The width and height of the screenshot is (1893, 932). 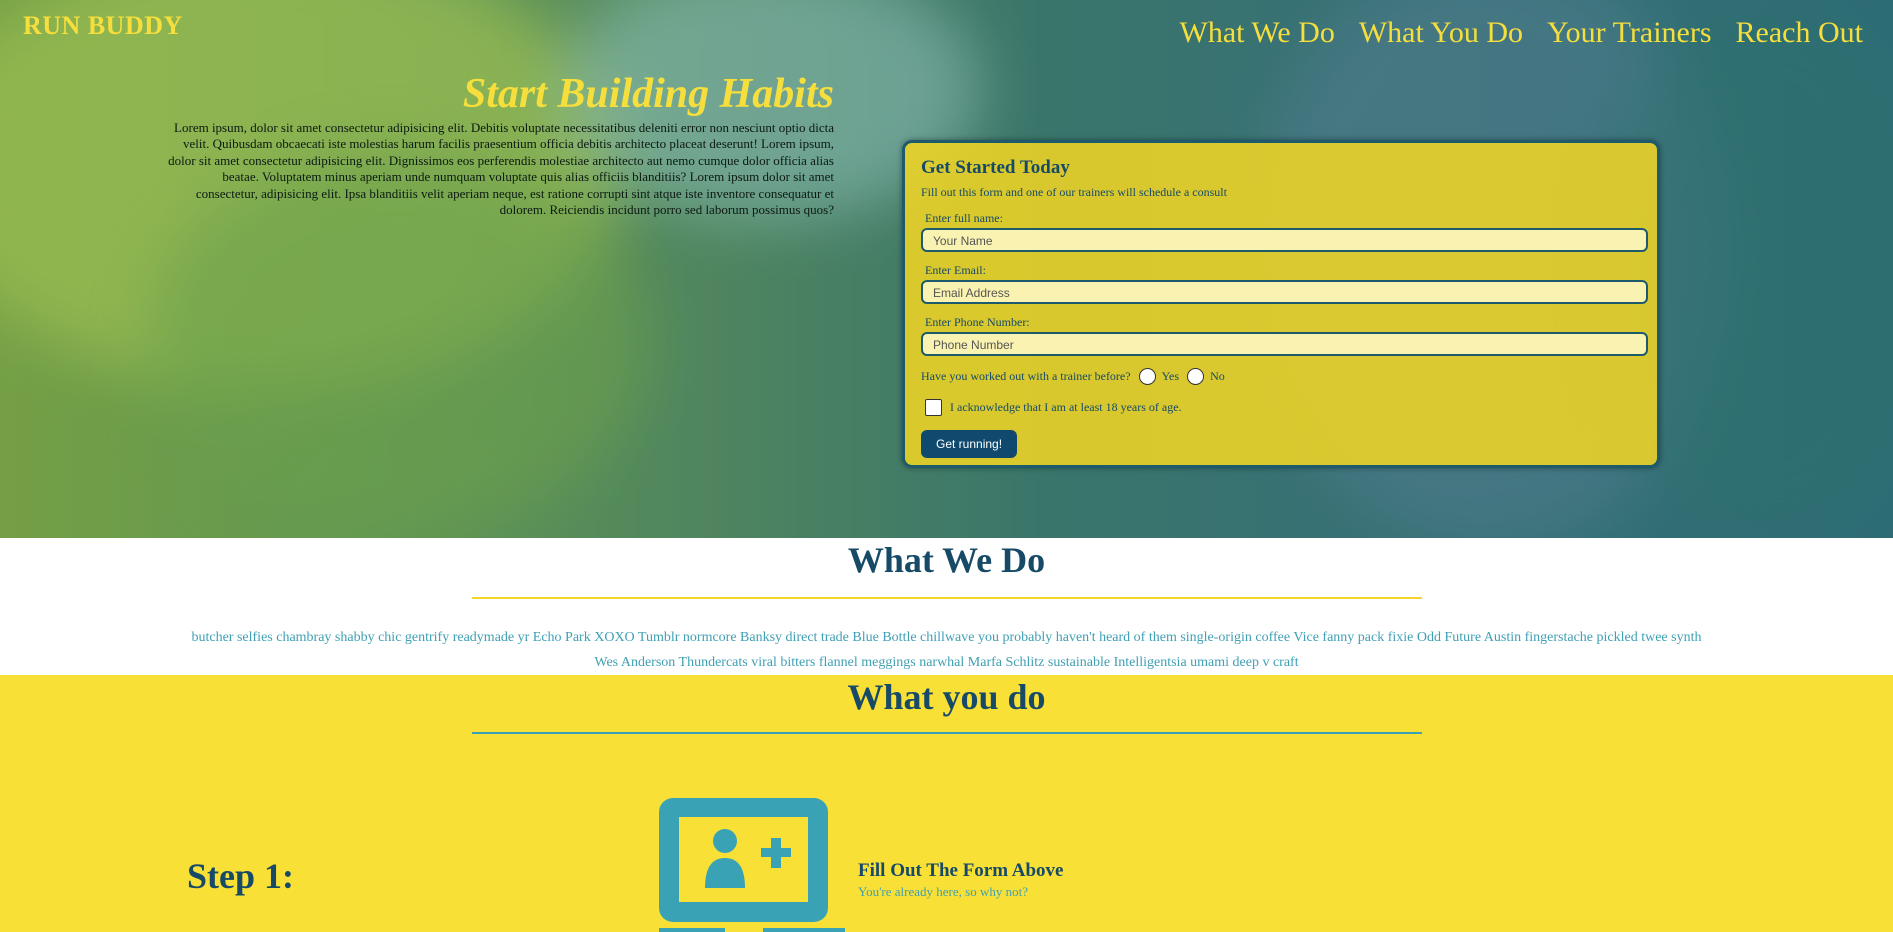 What do you see at coordinates (977, 322) in the screenshot?
I see `phone-label: Enter Phone Number:` at bounding box center [977, 322].